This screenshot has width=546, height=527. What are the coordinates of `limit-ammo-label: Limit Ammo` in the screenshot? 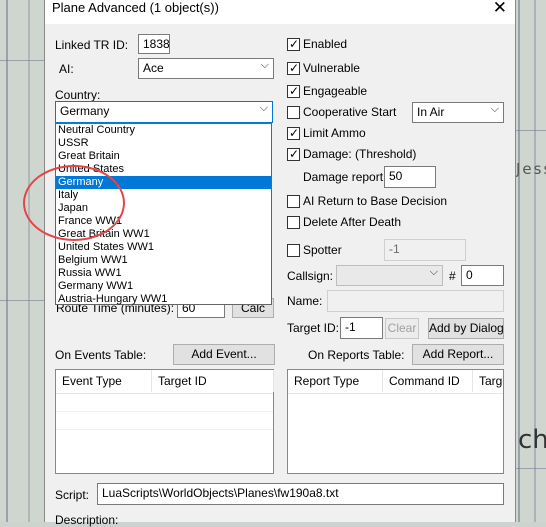 It's located at (334, 133).